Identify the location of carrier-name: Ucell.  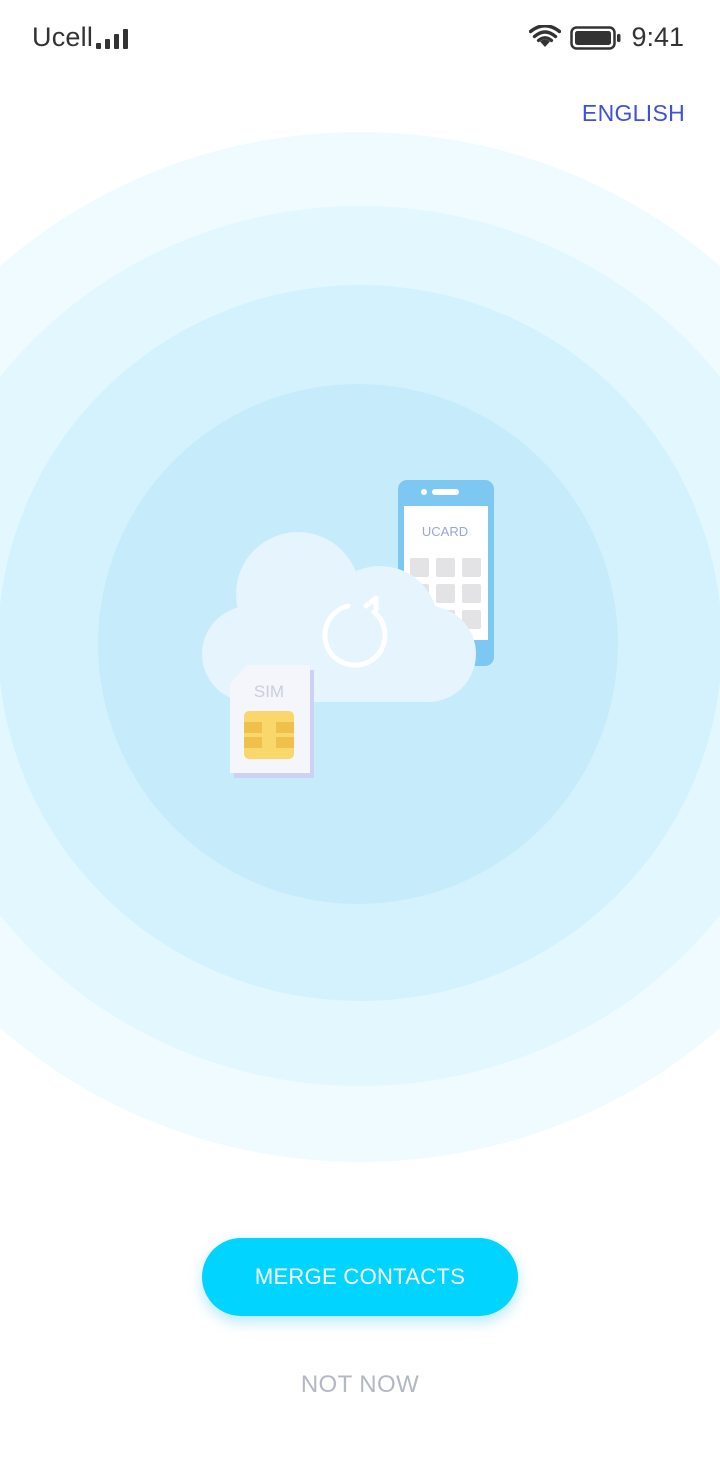
(63, 37).